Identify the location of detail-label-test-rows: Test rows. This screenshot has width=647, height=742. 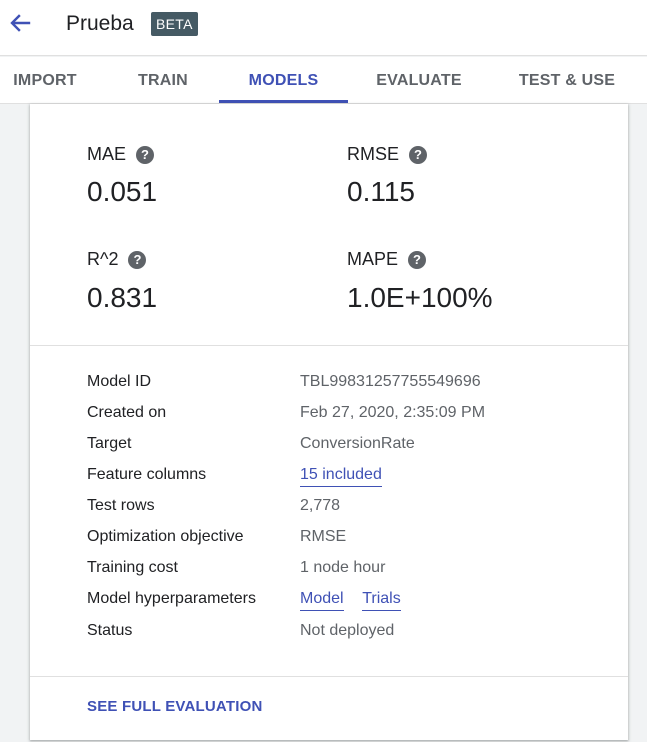
(121, 505).